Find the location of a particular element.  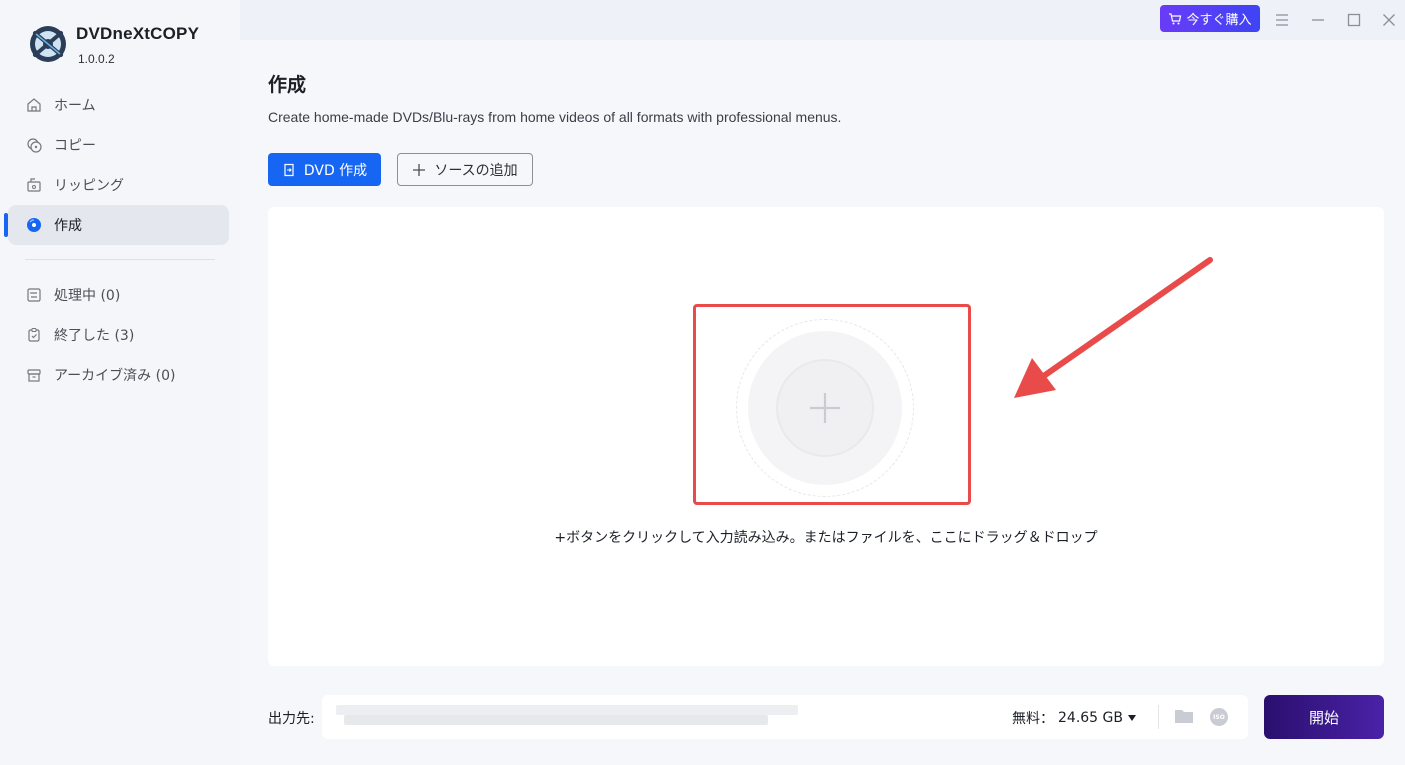

nav-item-ripping: リッピング is located at coordinates (118, 185).